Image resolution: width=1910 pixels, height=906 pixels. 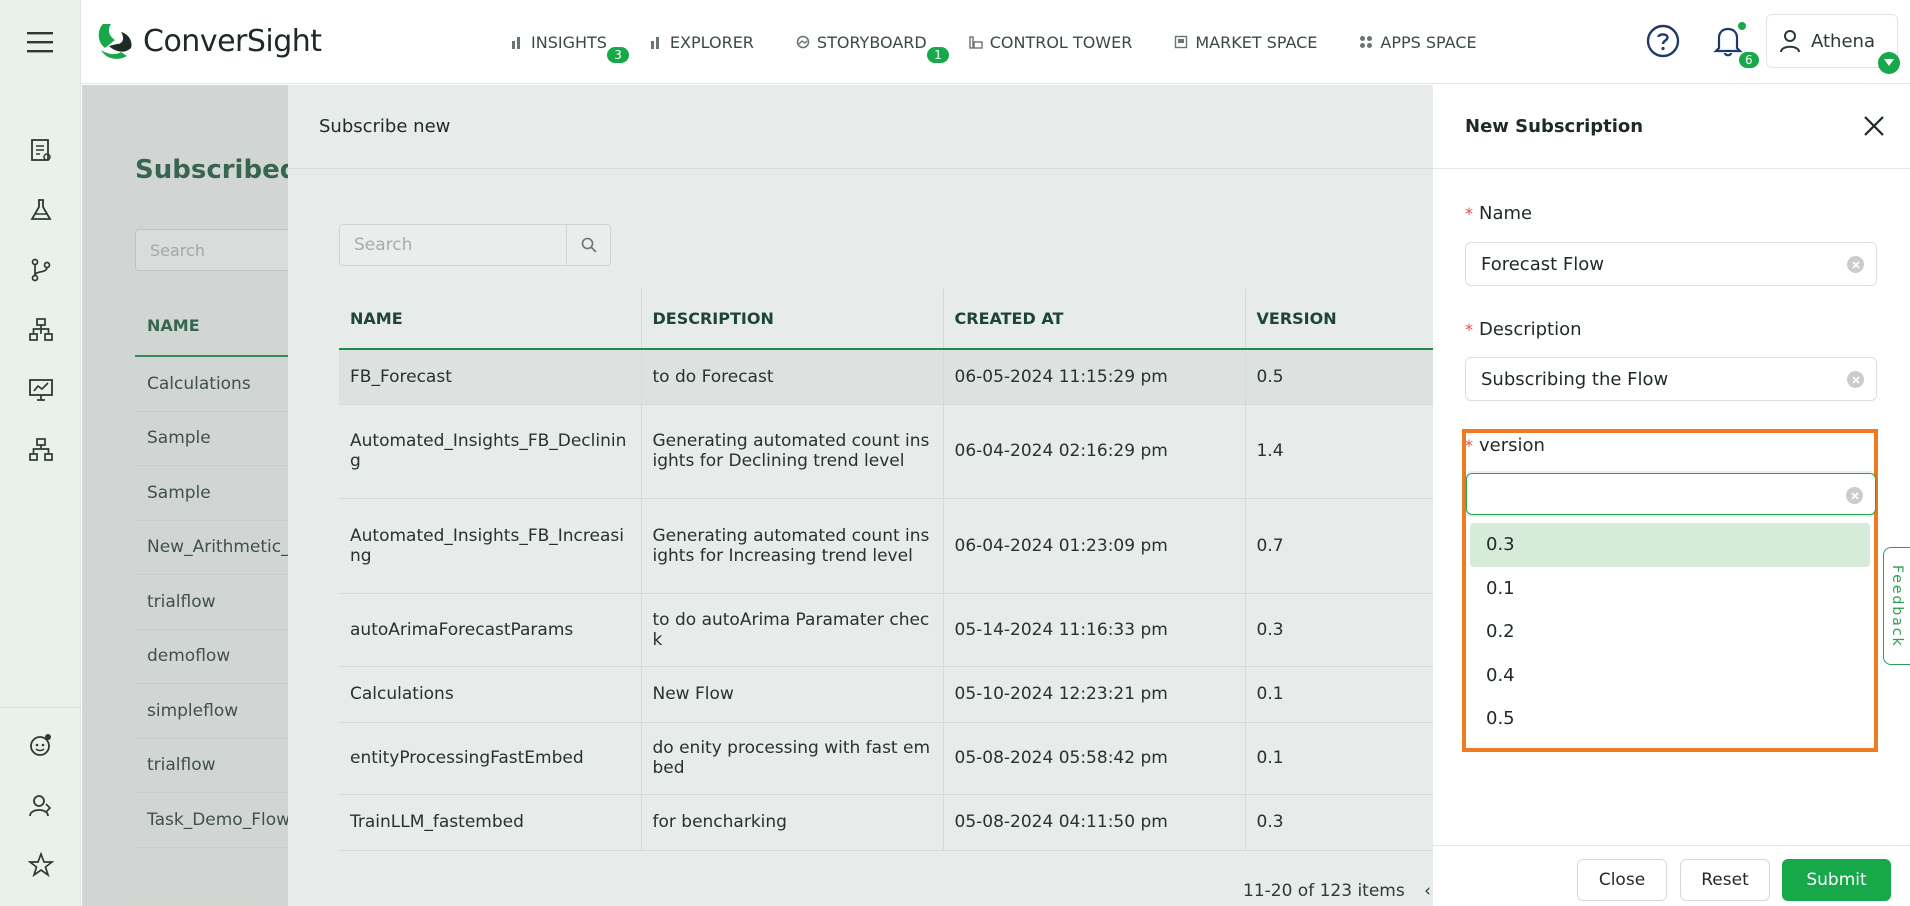 What do you see at coordinates (1506, 213) in the screenshot?
I see `name-label-text: Name` at bounding box center [1506, 213].